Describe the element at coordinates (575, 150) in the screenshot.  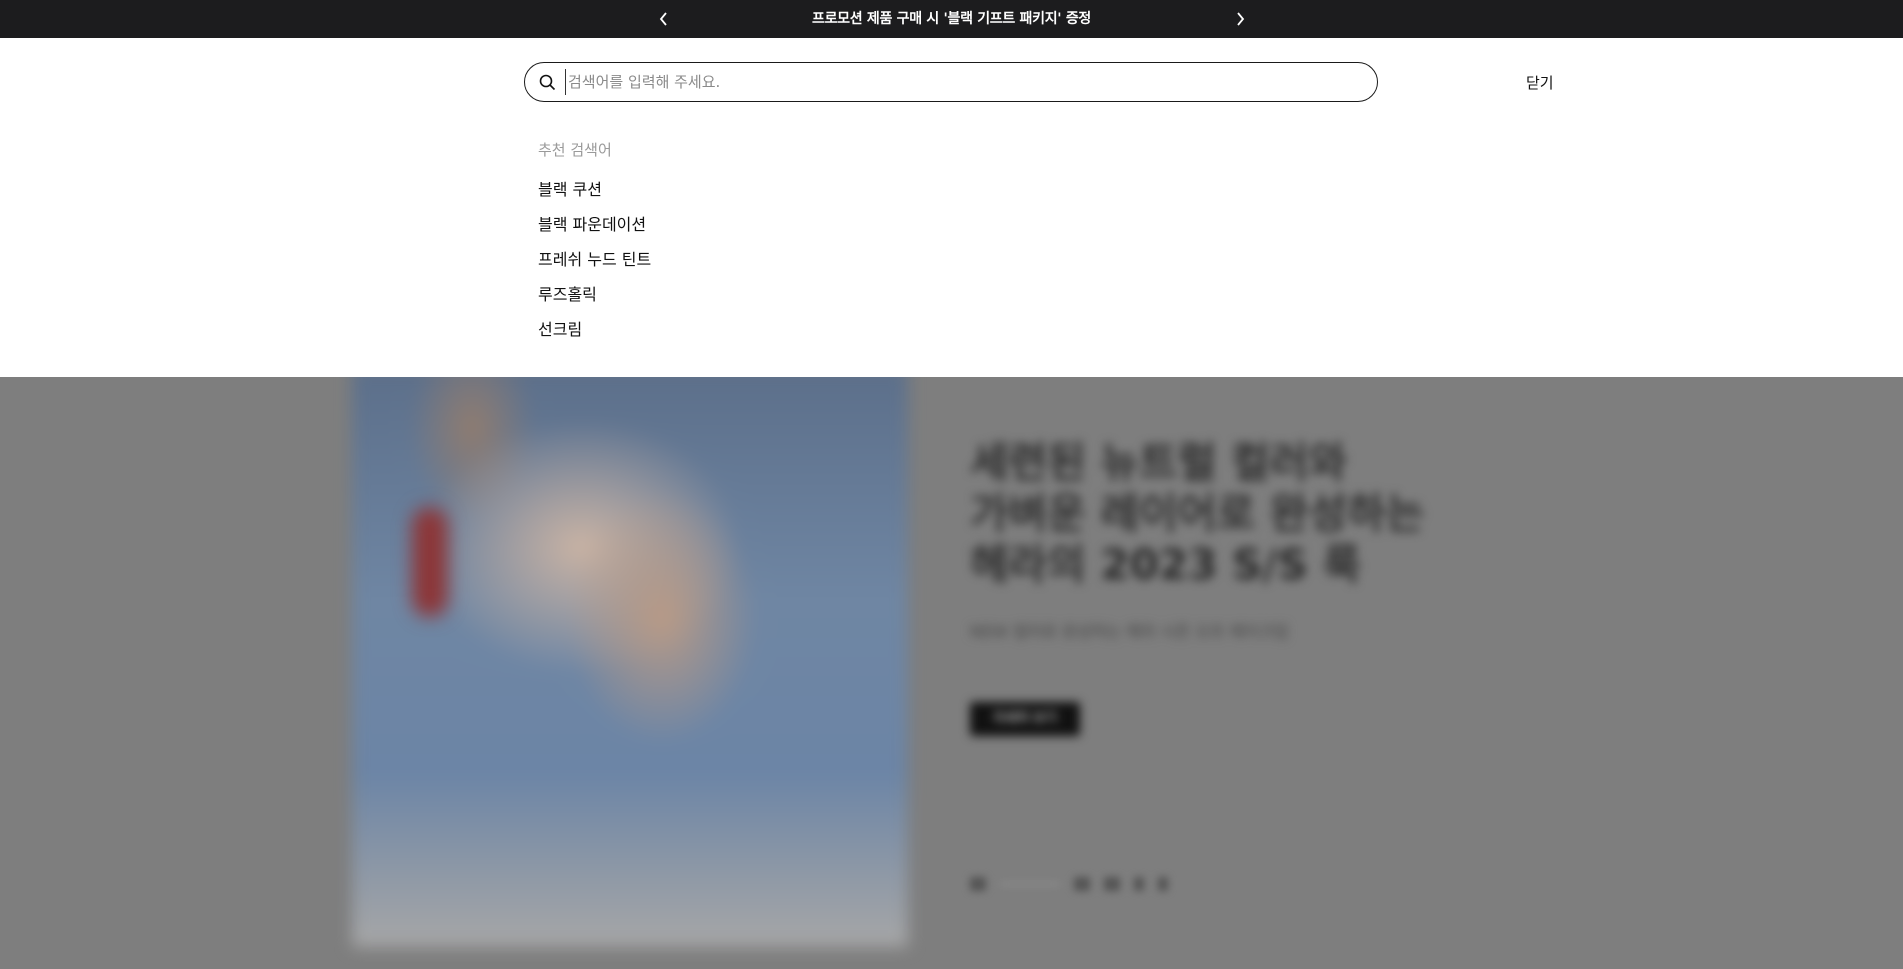
I see `suggestions-title: 추천 검색어` at that location.